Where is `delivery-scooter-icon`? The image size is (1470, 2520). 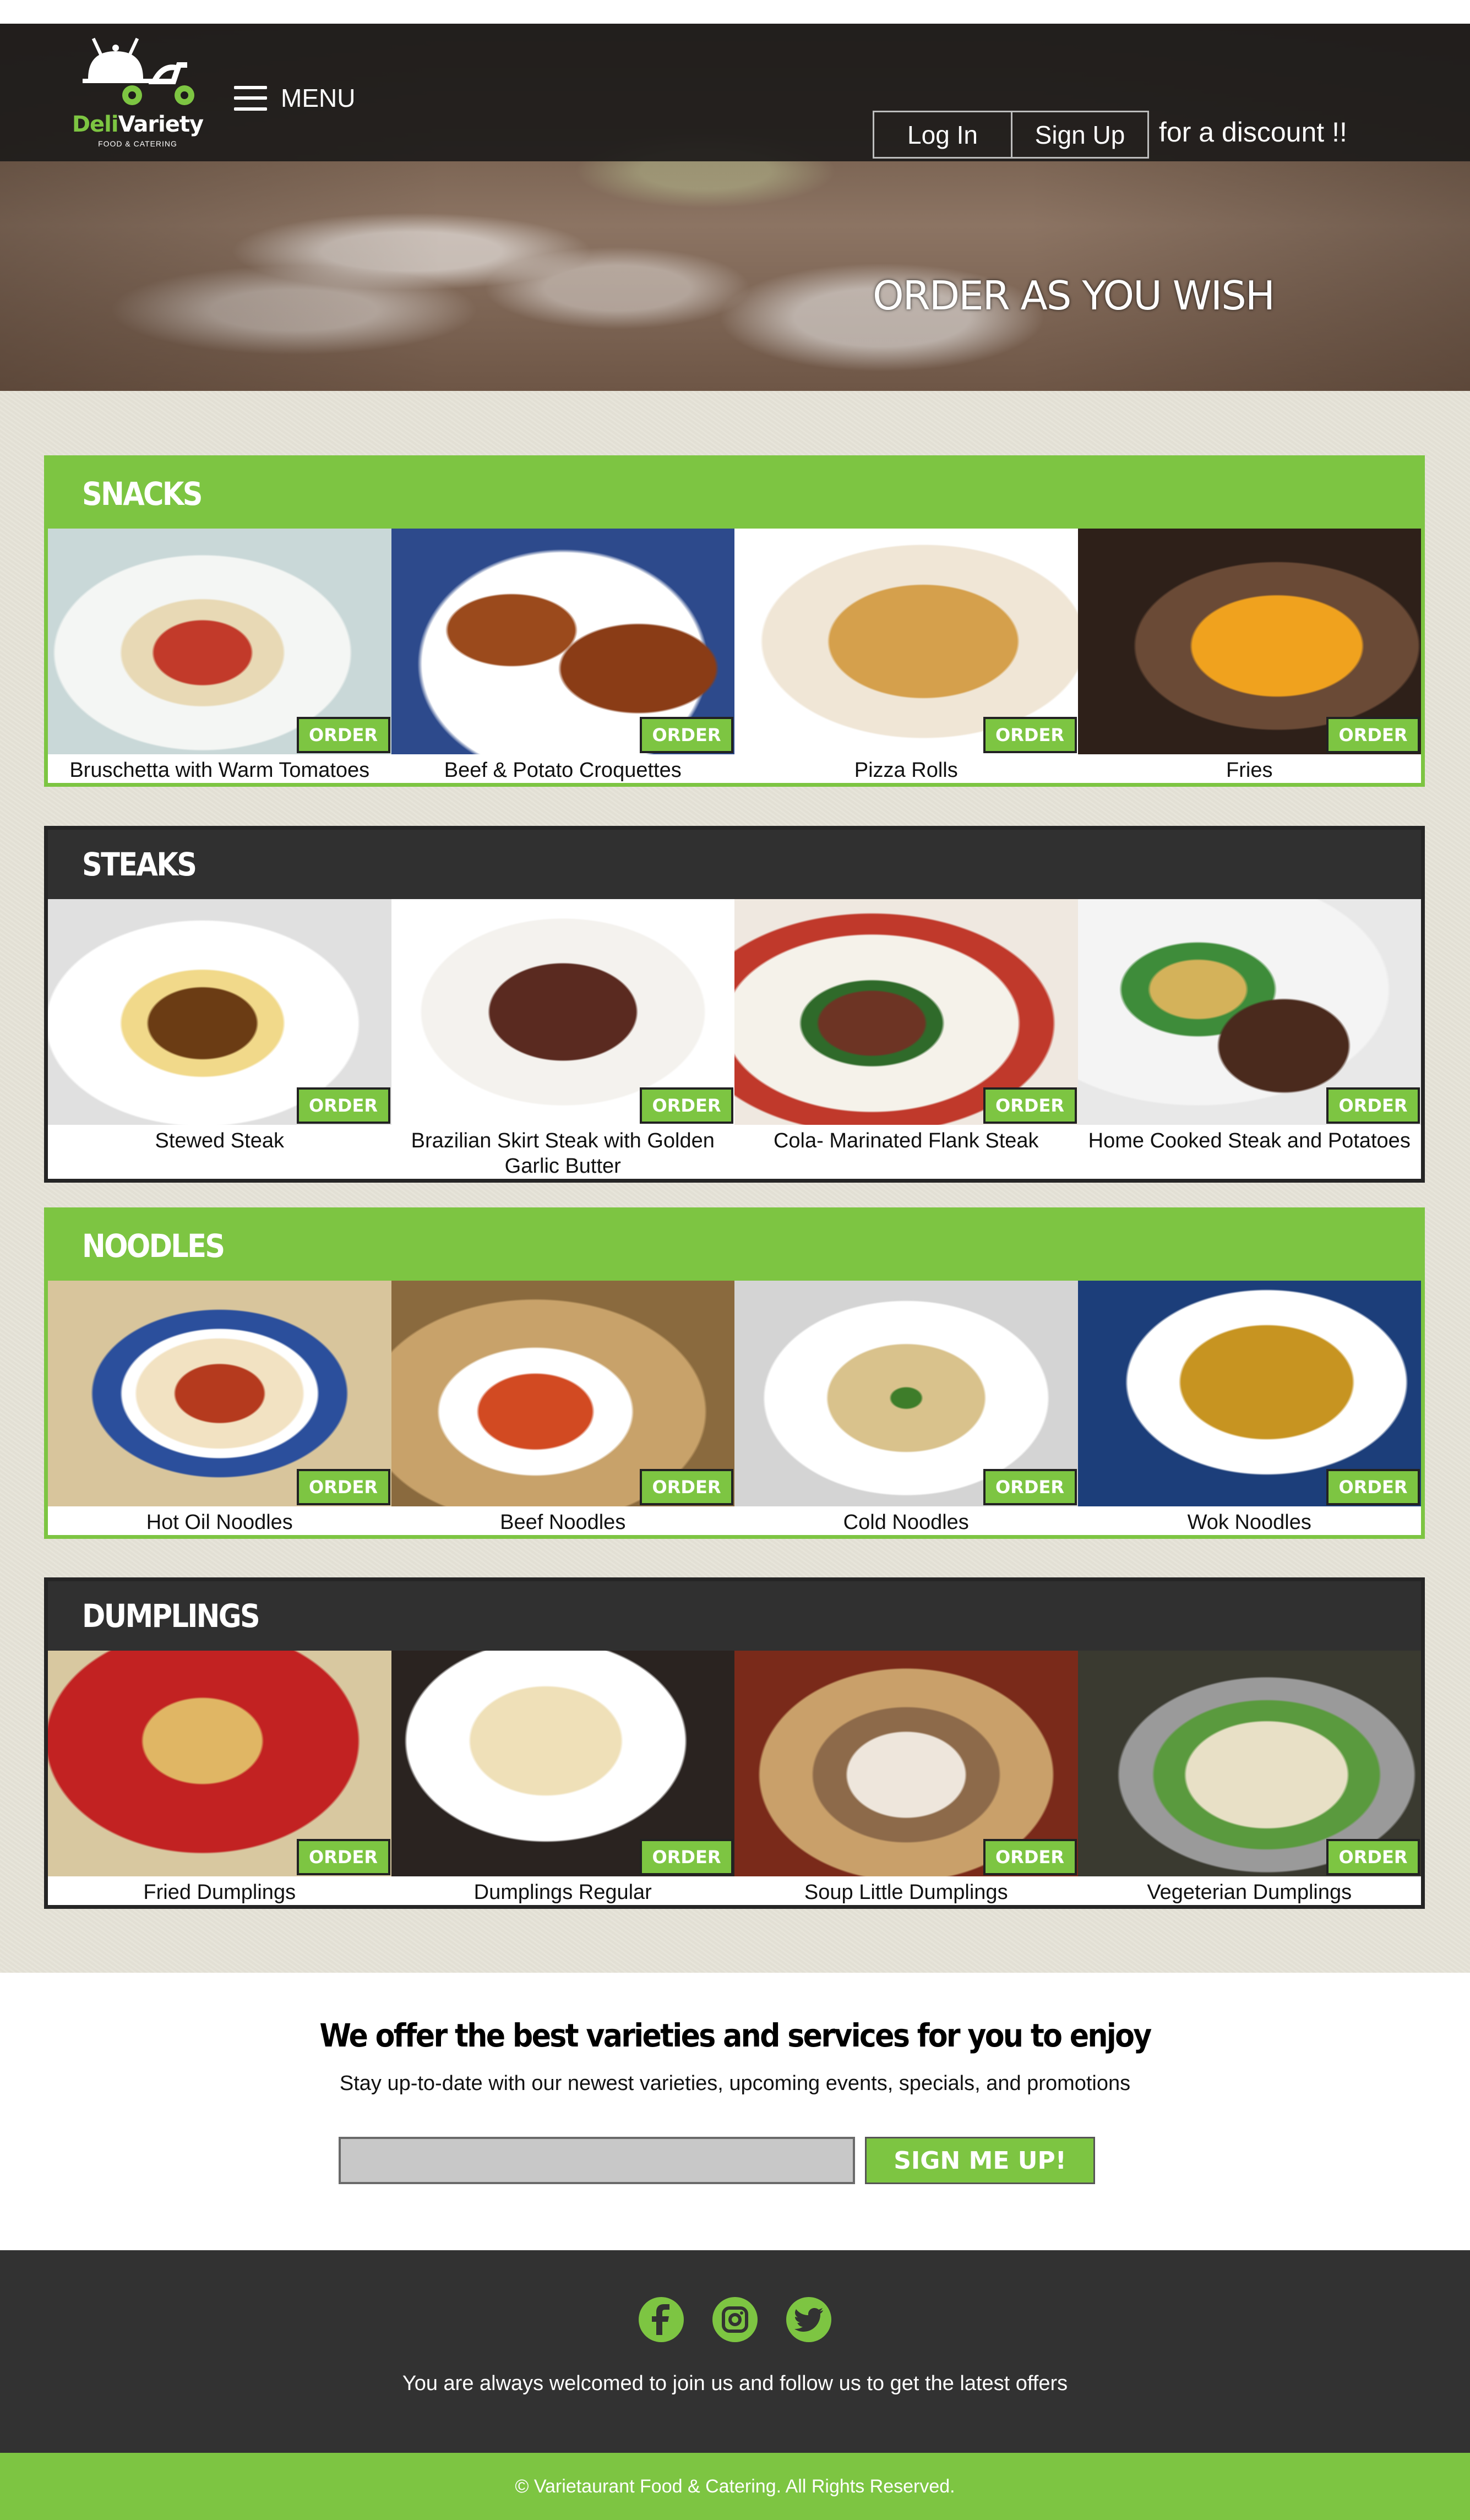
delivery-scooter-icon is located at coordinates (138, 71).